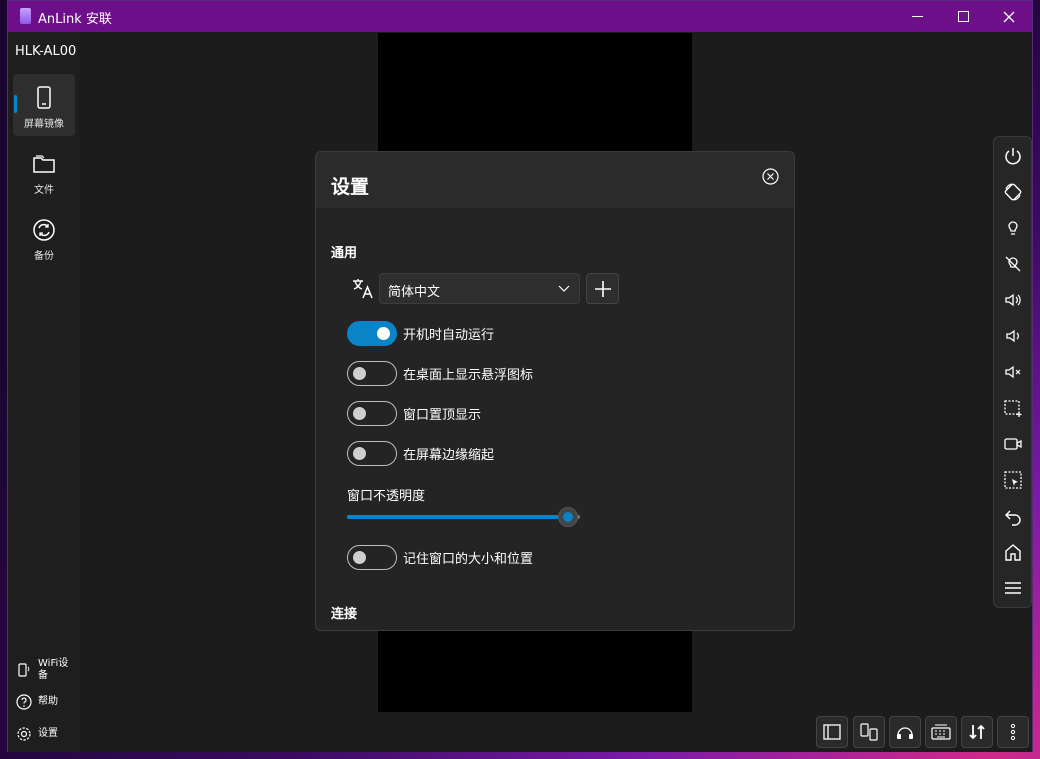  What do you see at coordinates (372, 453) in the screenshot?
I see `edge-collapse-toggle` at bounding box center [372, 453].